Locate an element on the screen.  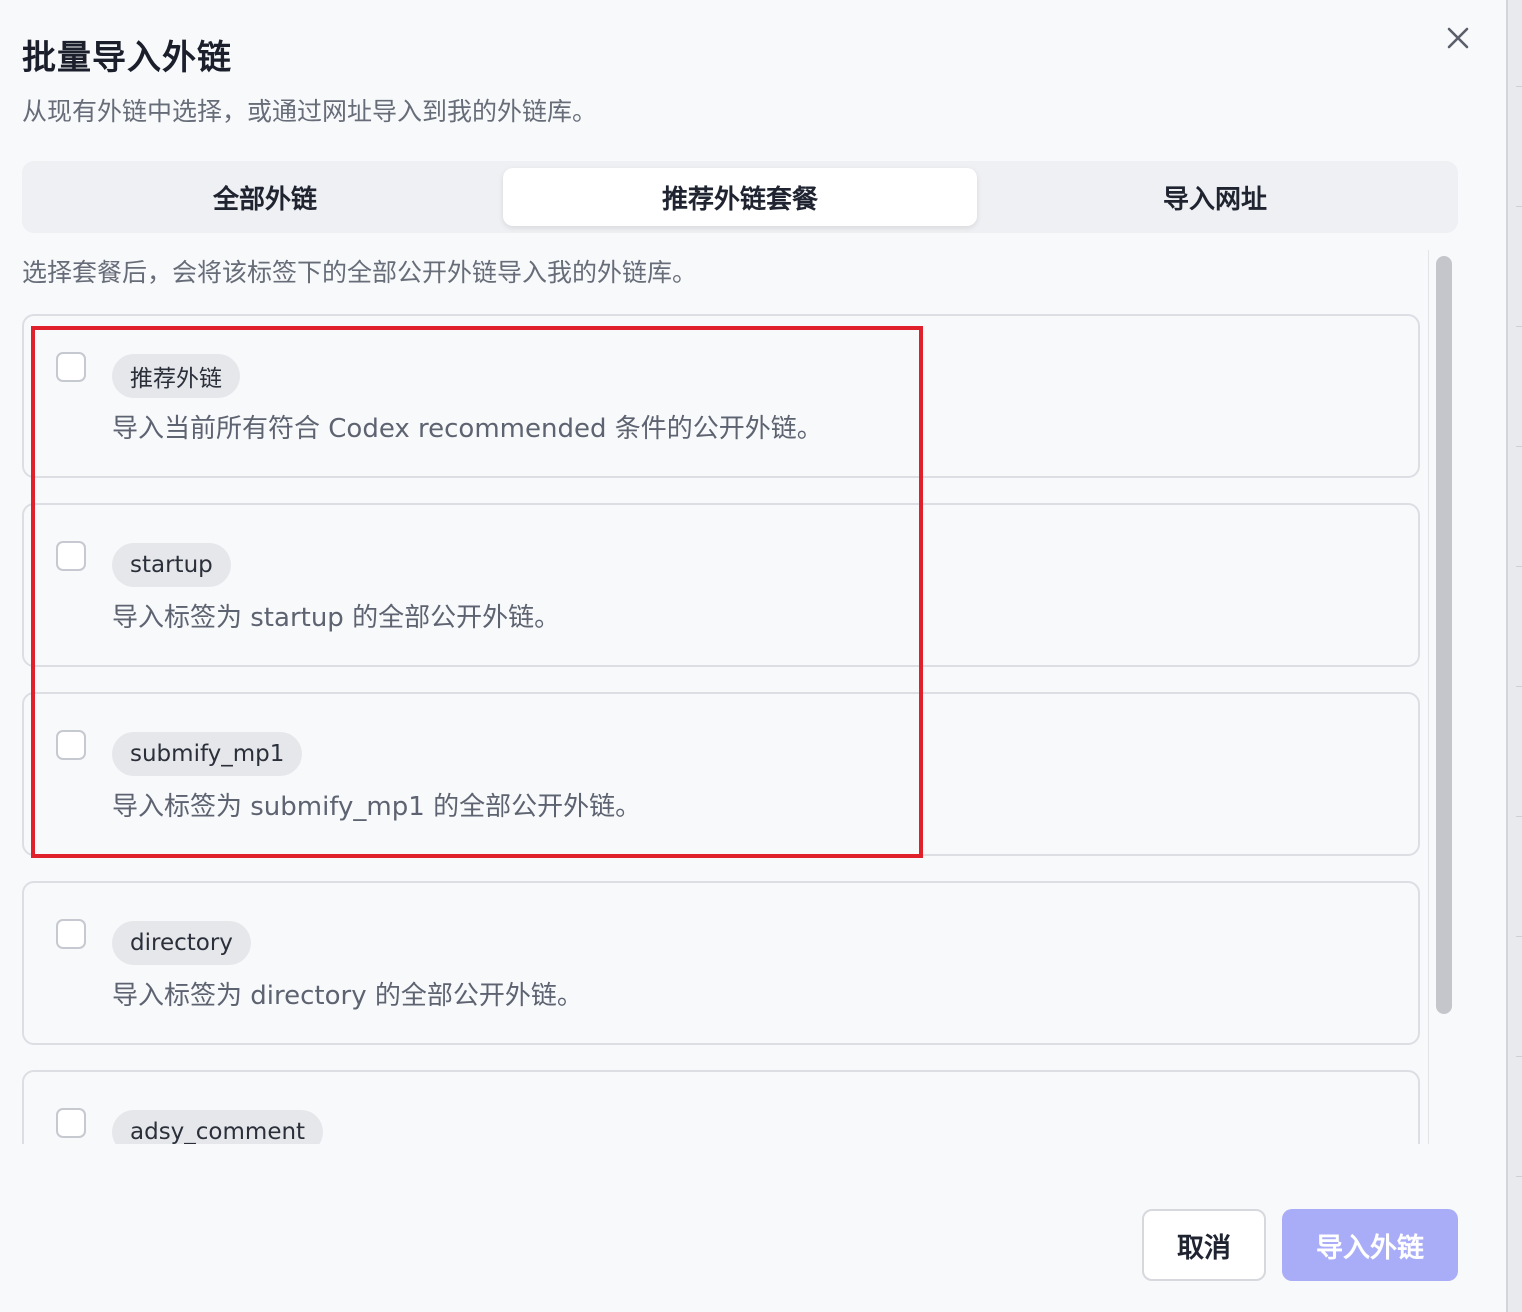
package-tag-badge: startup is located at coordinates (171, 565).